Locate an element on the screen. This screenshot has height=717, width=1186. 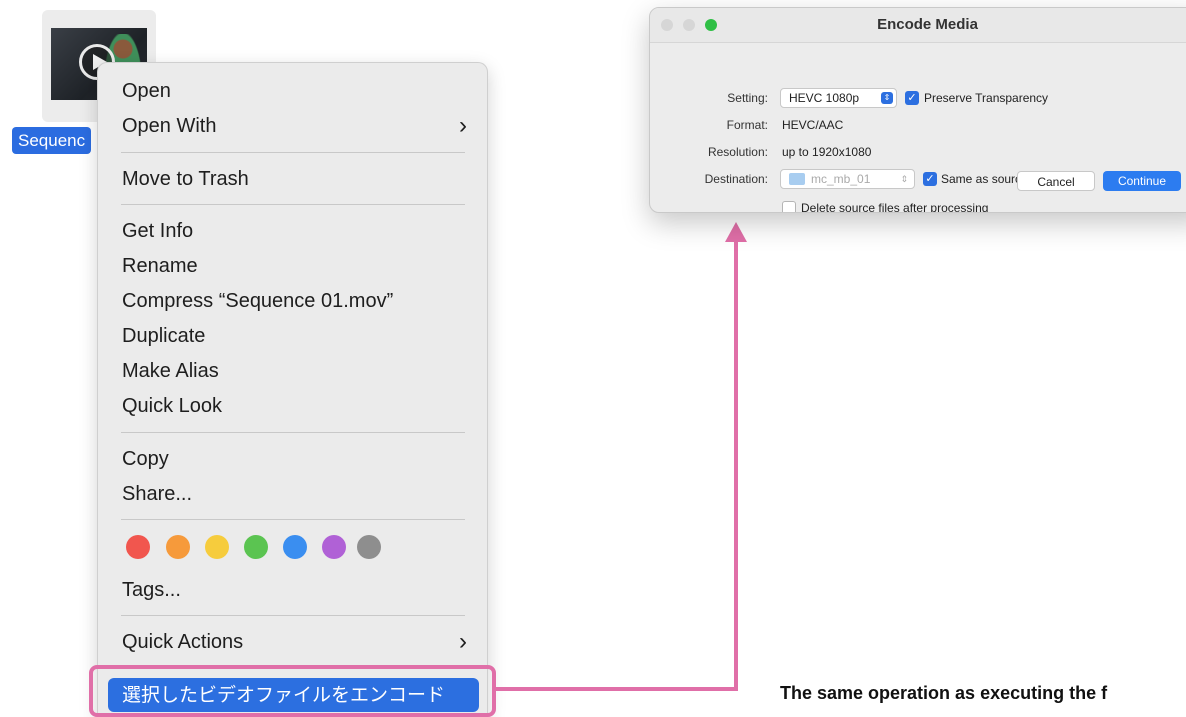
arrow-up-icon is located at coordinates (736, 232).